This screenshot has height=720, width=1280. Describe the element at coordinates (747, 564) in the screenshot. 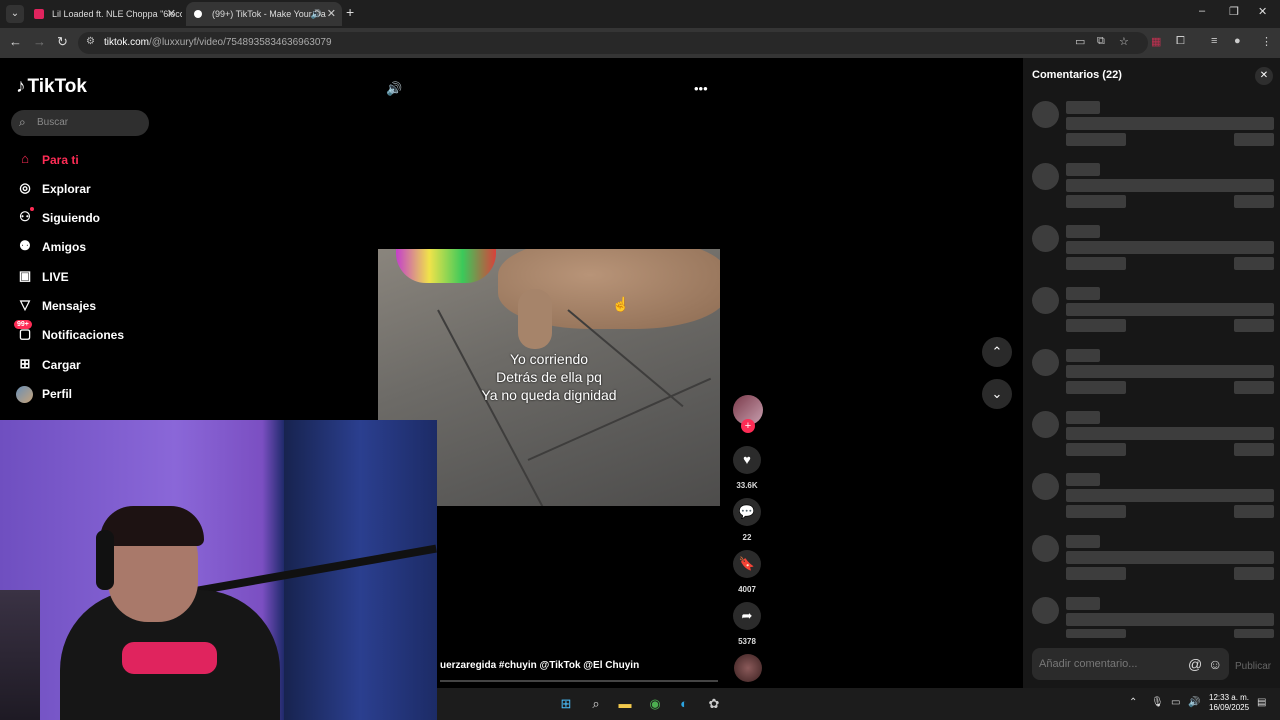

I see `bookmark-icon: 🔖` at that location.